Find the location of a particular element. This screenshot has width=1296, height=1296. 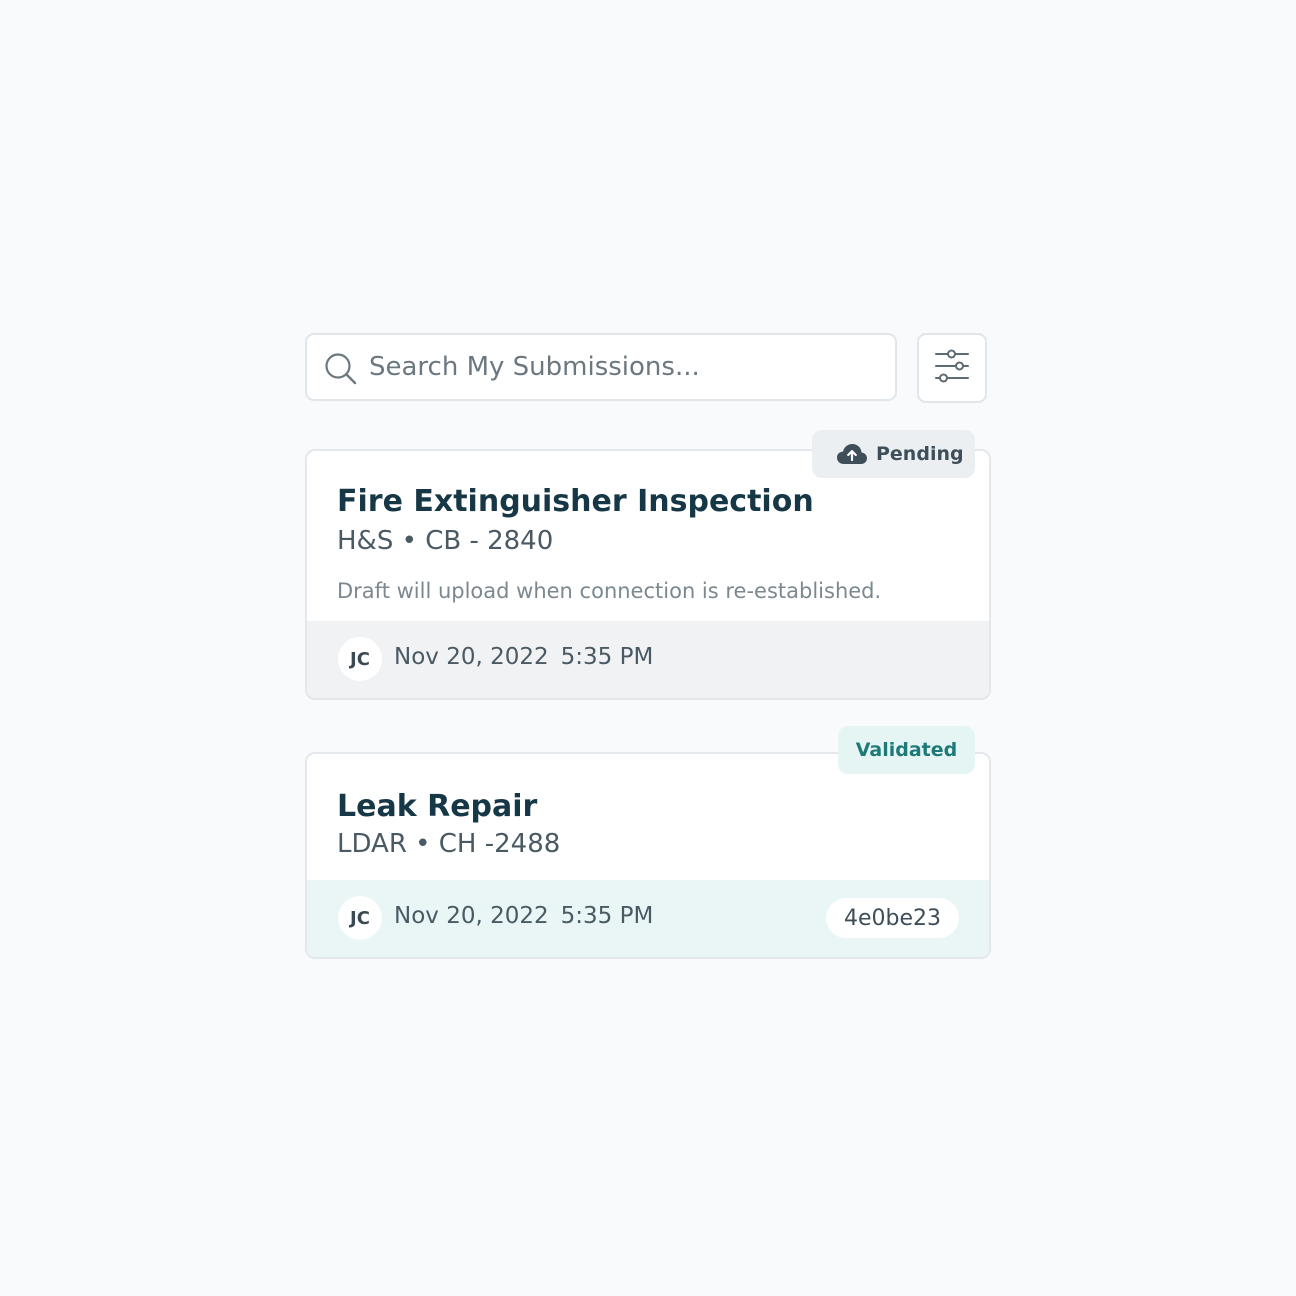

submission-subtitle: H&S • CB - 2840 is located at coordinates (445, 541).